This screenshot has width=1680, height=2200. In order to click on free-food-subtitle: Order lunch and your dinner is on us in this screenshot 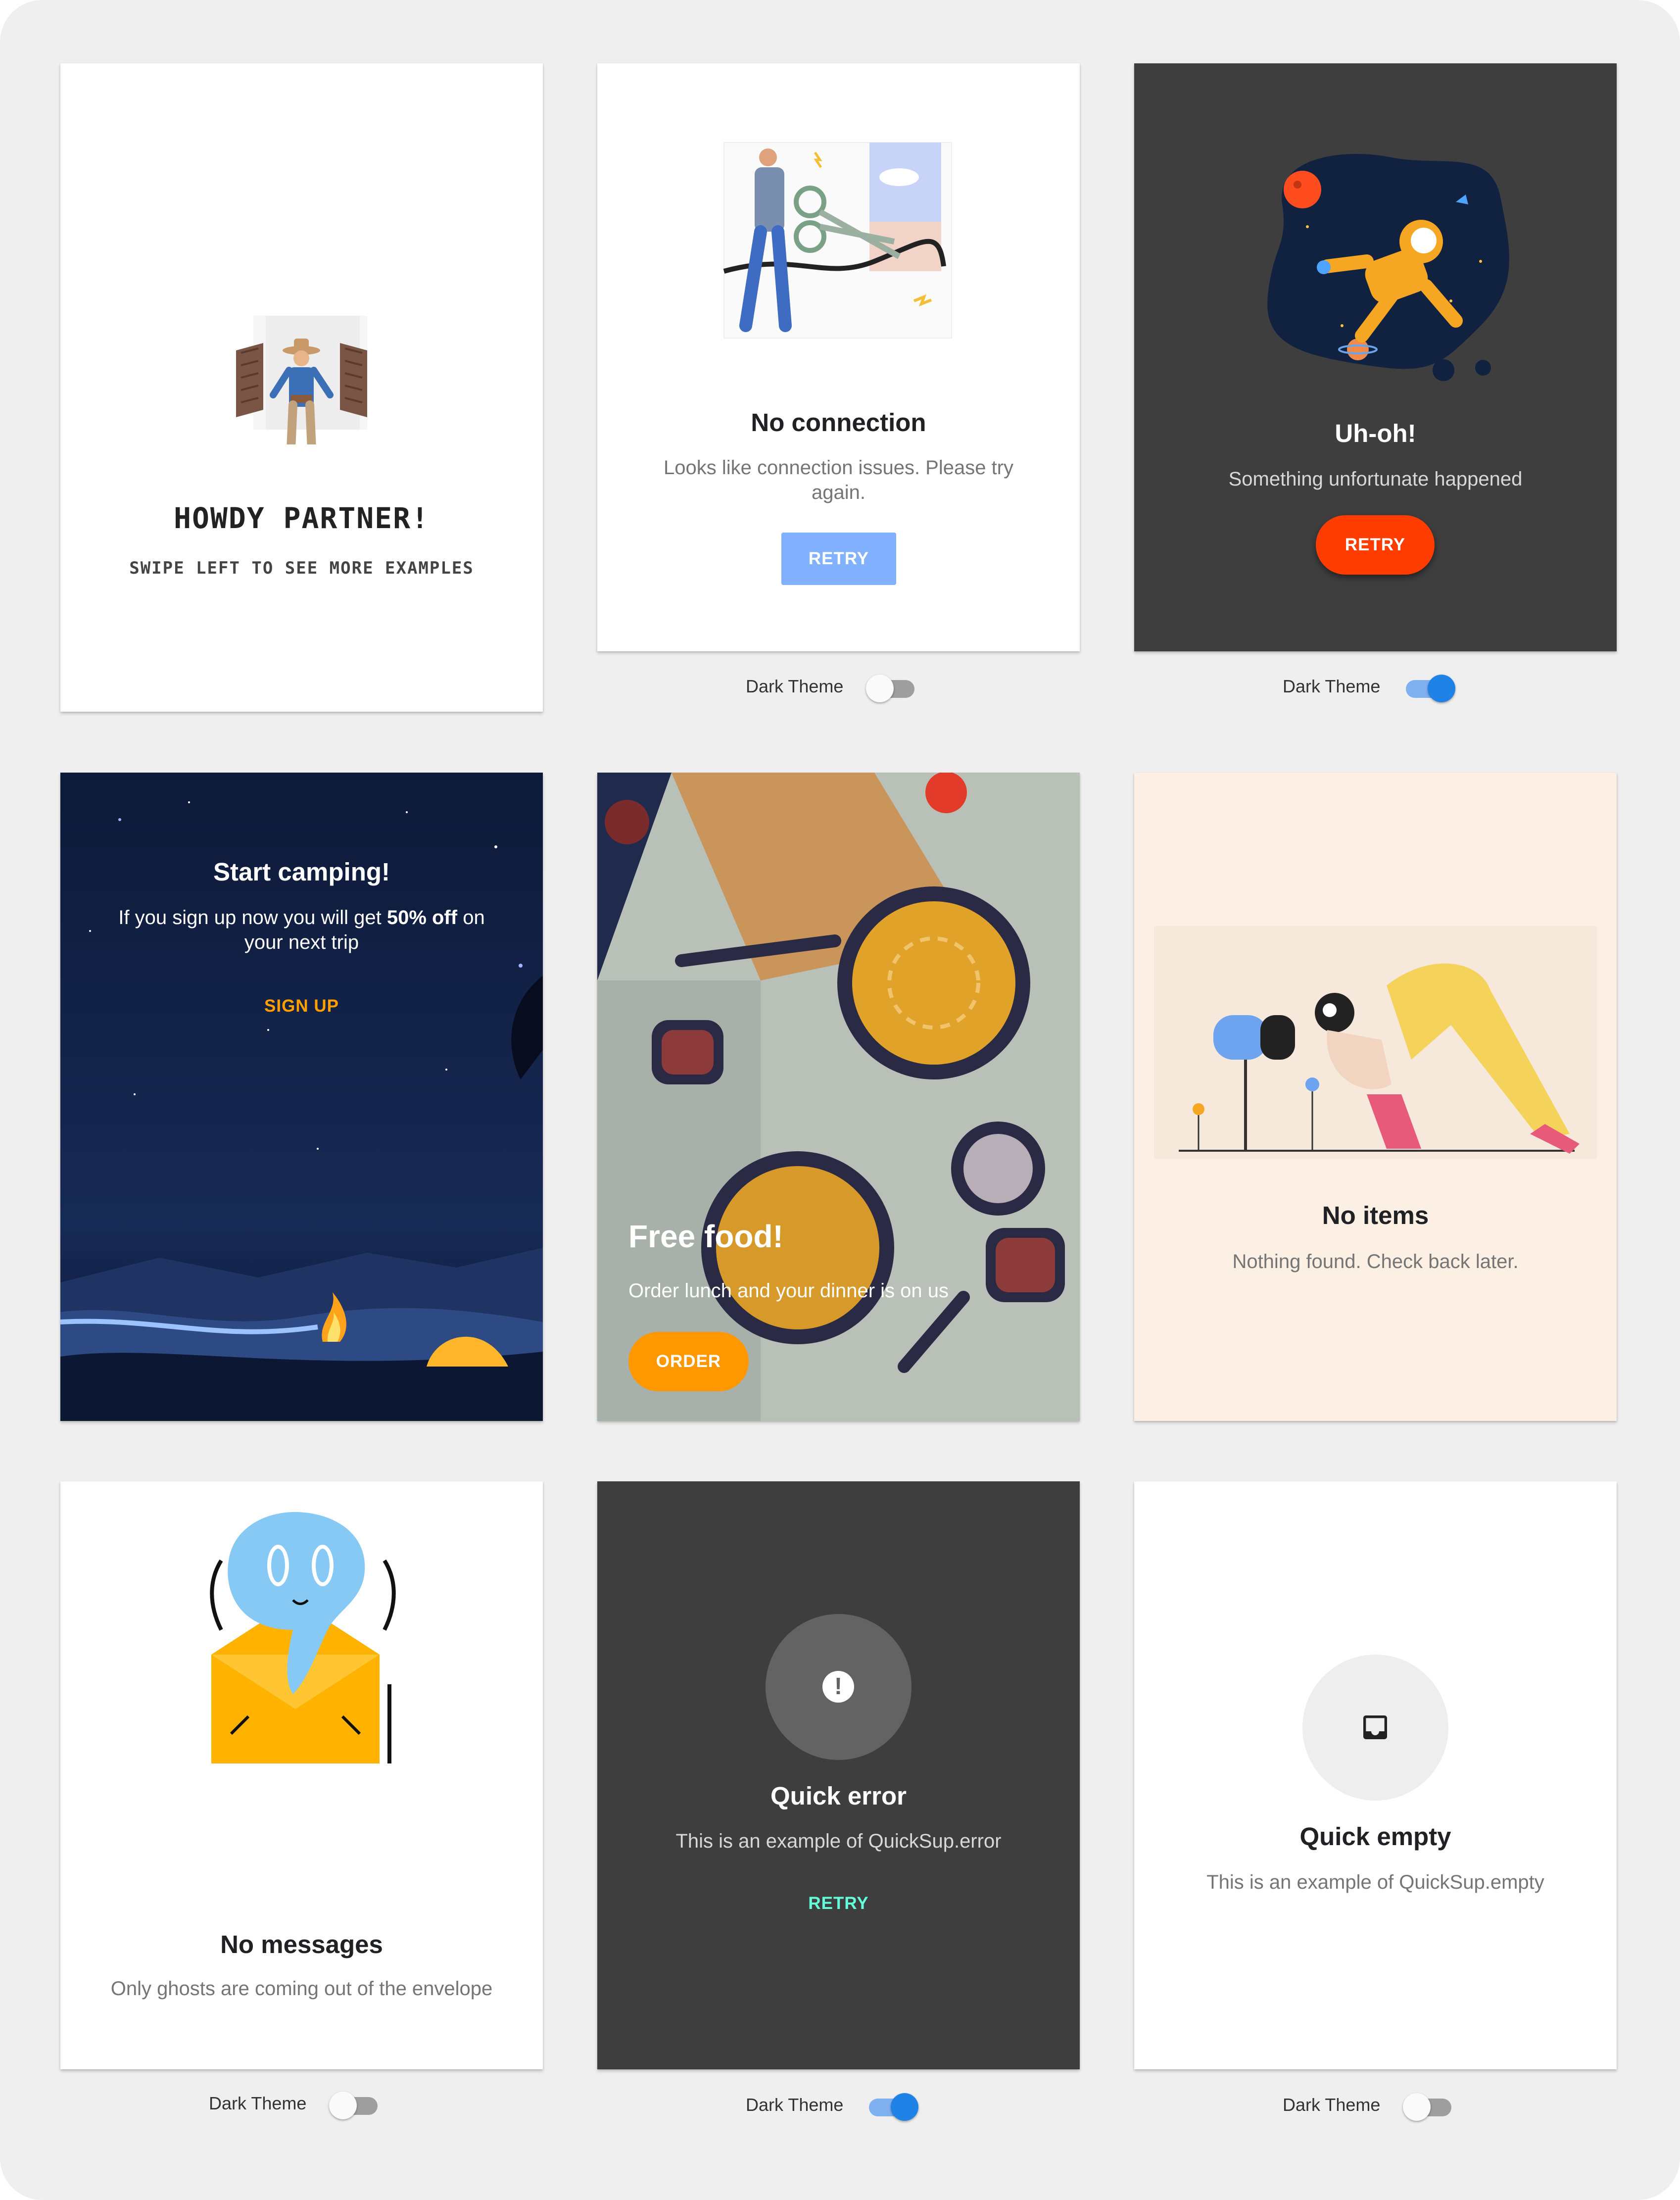, I will do `click(789, 1291)`.